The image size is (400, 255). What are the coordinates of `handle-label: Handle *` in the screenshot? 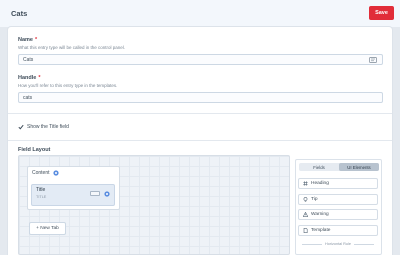 It's located at (29, 78).